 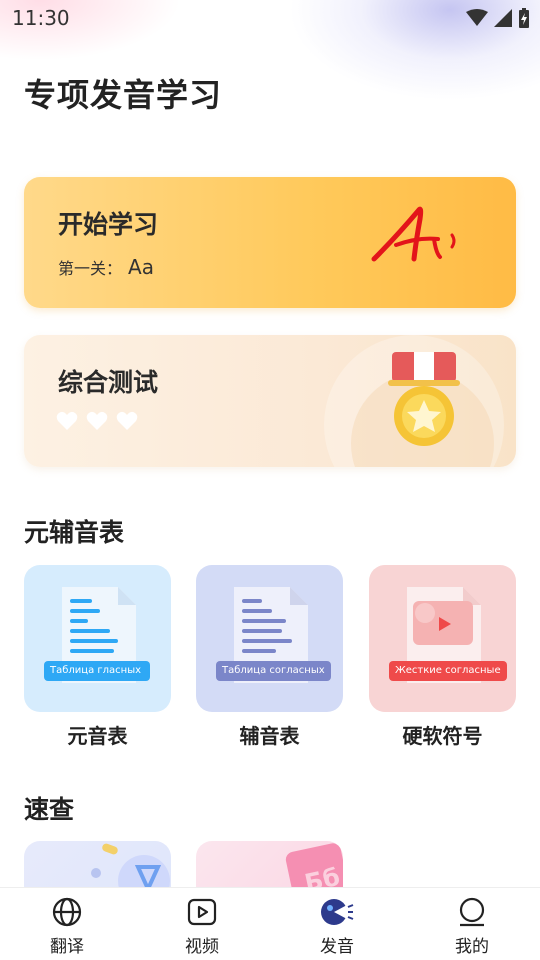 What do you see at coordinates (424, 399) in the screenshot?
I see `medal-icon` at bounding box center [424, 399].